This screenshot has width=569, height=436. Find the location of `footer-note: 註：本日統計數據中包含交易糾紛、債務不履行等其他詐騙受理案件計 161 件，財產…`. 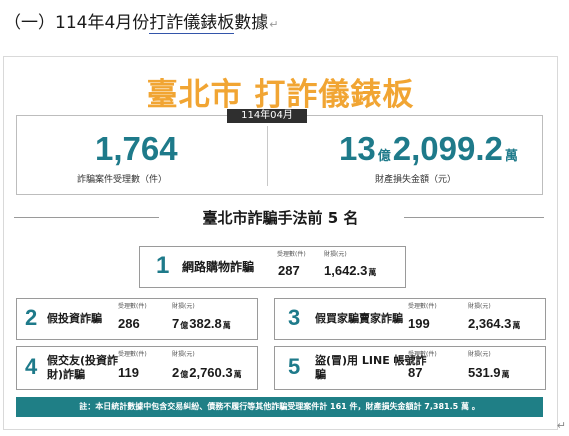

footer-note: 註：本日統計數據中包含交易糾紛、債務不履行等其他詐騙受理案件計 161 件，財產… is located at coordinates (279, 407).